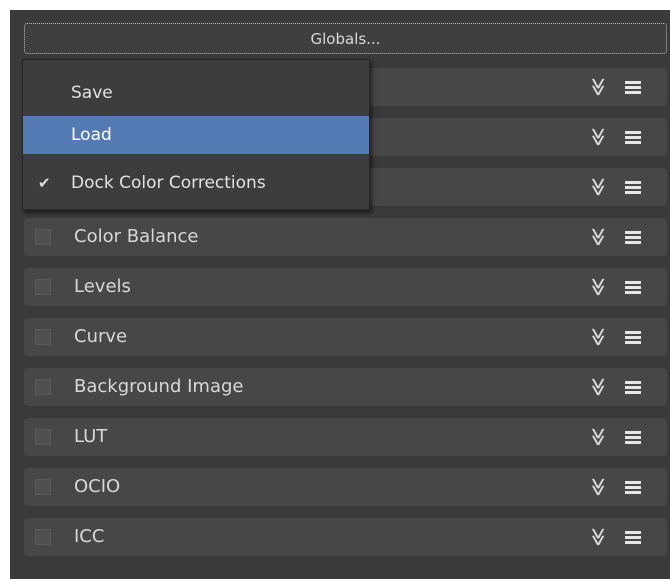  I want to click on lut-row: LUT ≫, so click(345, 437).